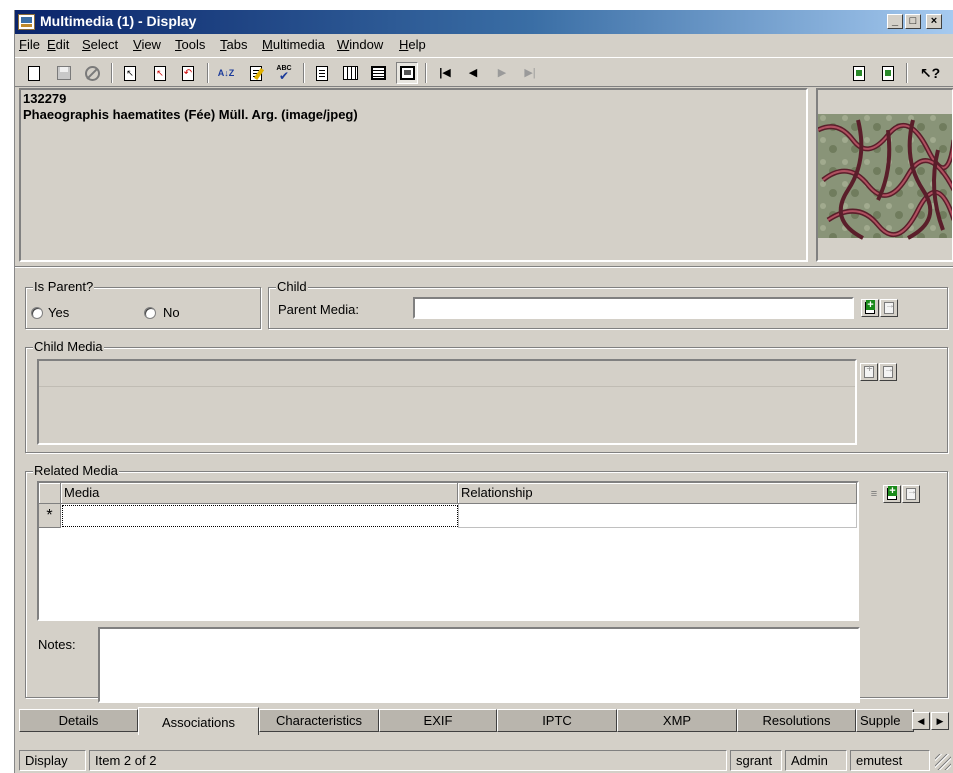 The height and width of the screenshot is (773, 953). I want to click on toolbar: ↖ ↖ ↶ A↓Z ABC ✔ |◀ ◀ ▶ ▶| ↖?, so click(484, 72).